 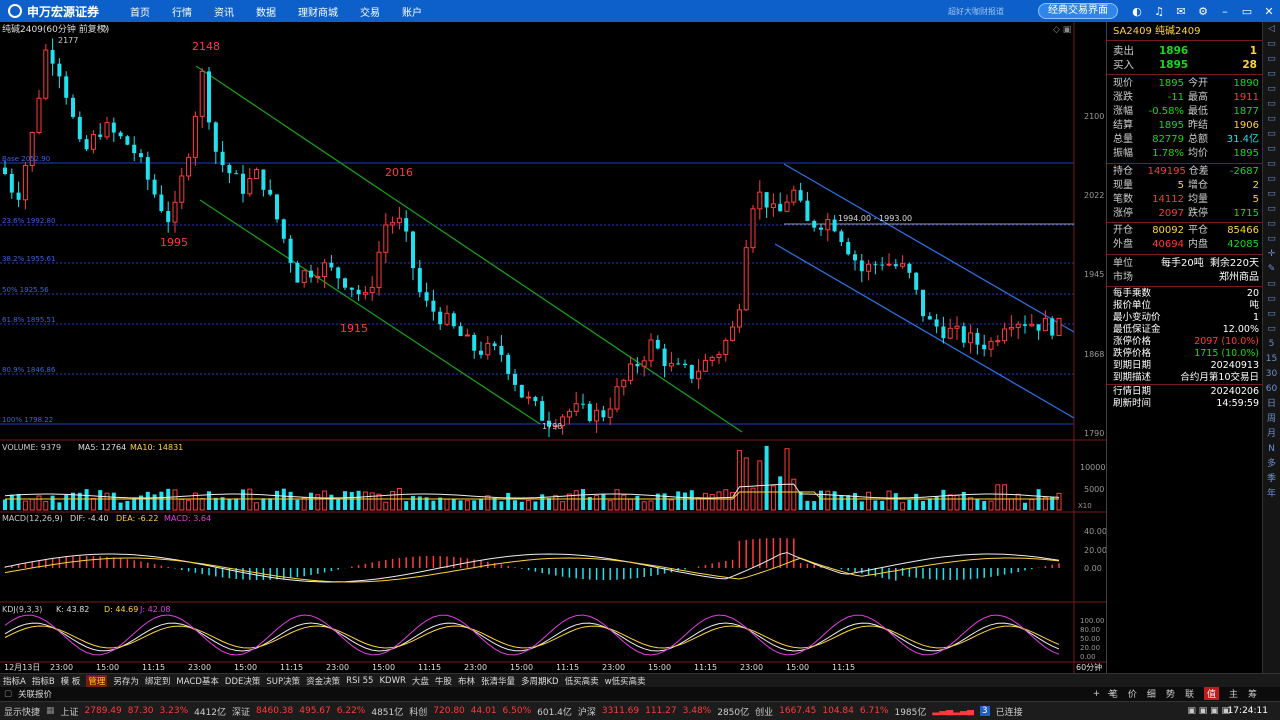 What do you see at coordinates (22, 711) in the screenshot?
I see `quick-display-button: 显示快捷` at bounding box center [22, 711].